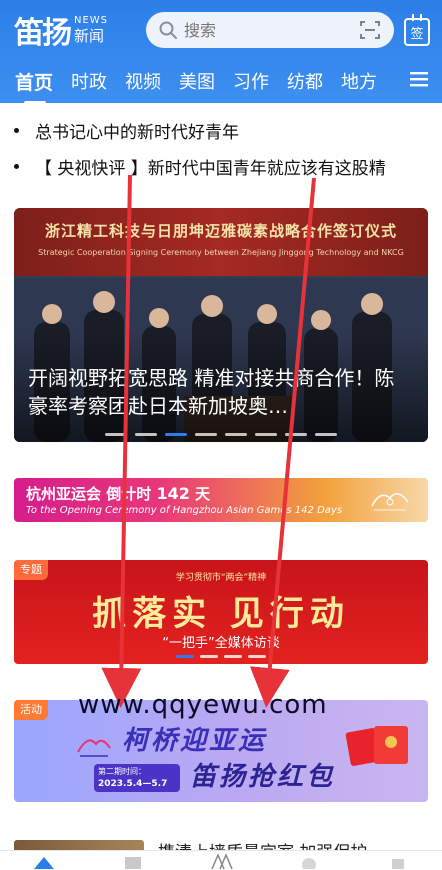 This screenshot has width=442, height=870. What do you see at coordinates (251, 81) in the screenshot?
I see `tab-writing: 习作` at bounding box center [251, 81].